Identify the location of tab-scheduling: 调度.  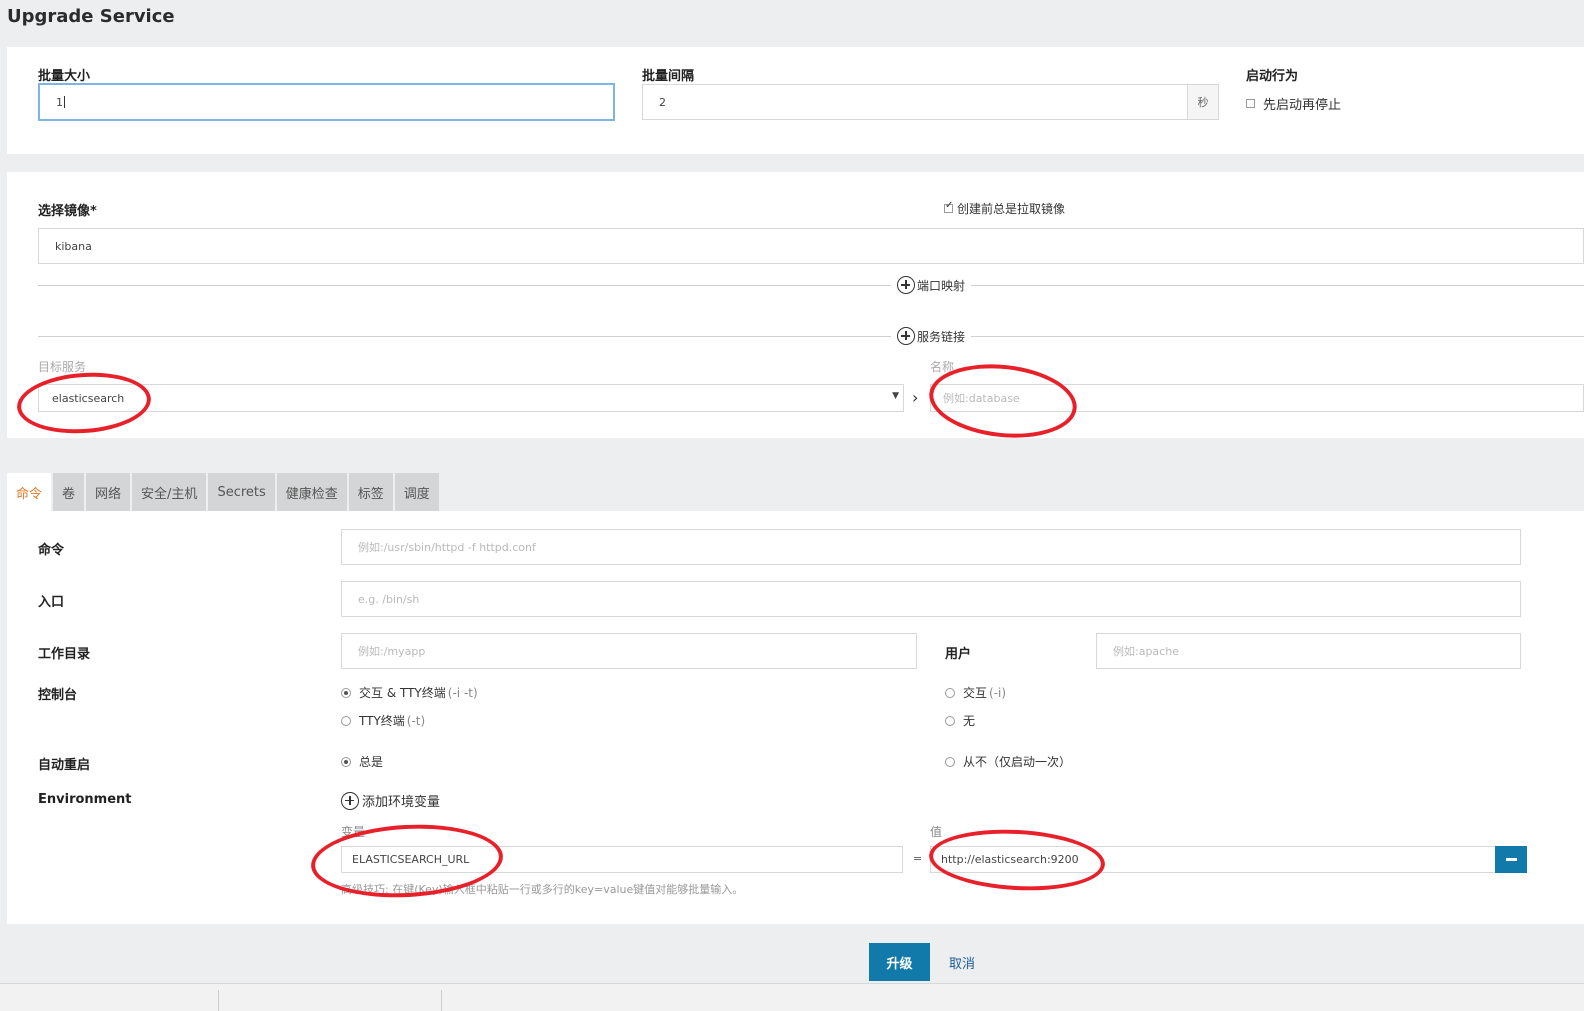
(416, 492).